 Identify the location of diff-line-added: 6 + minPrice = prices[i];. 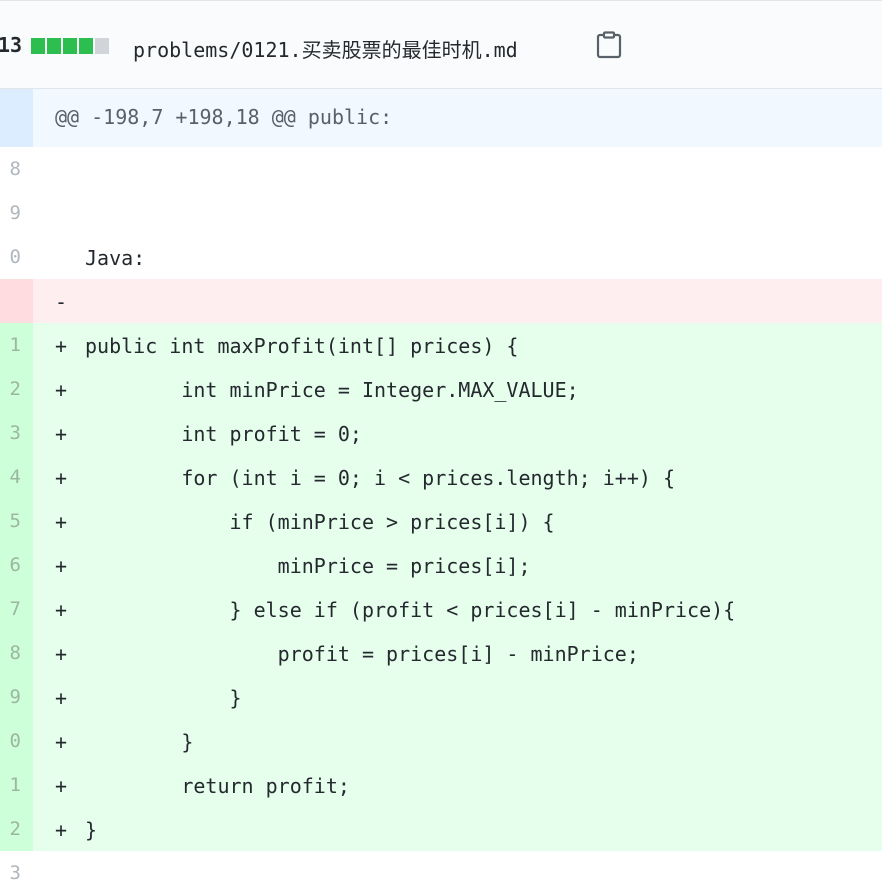
(441, 565).